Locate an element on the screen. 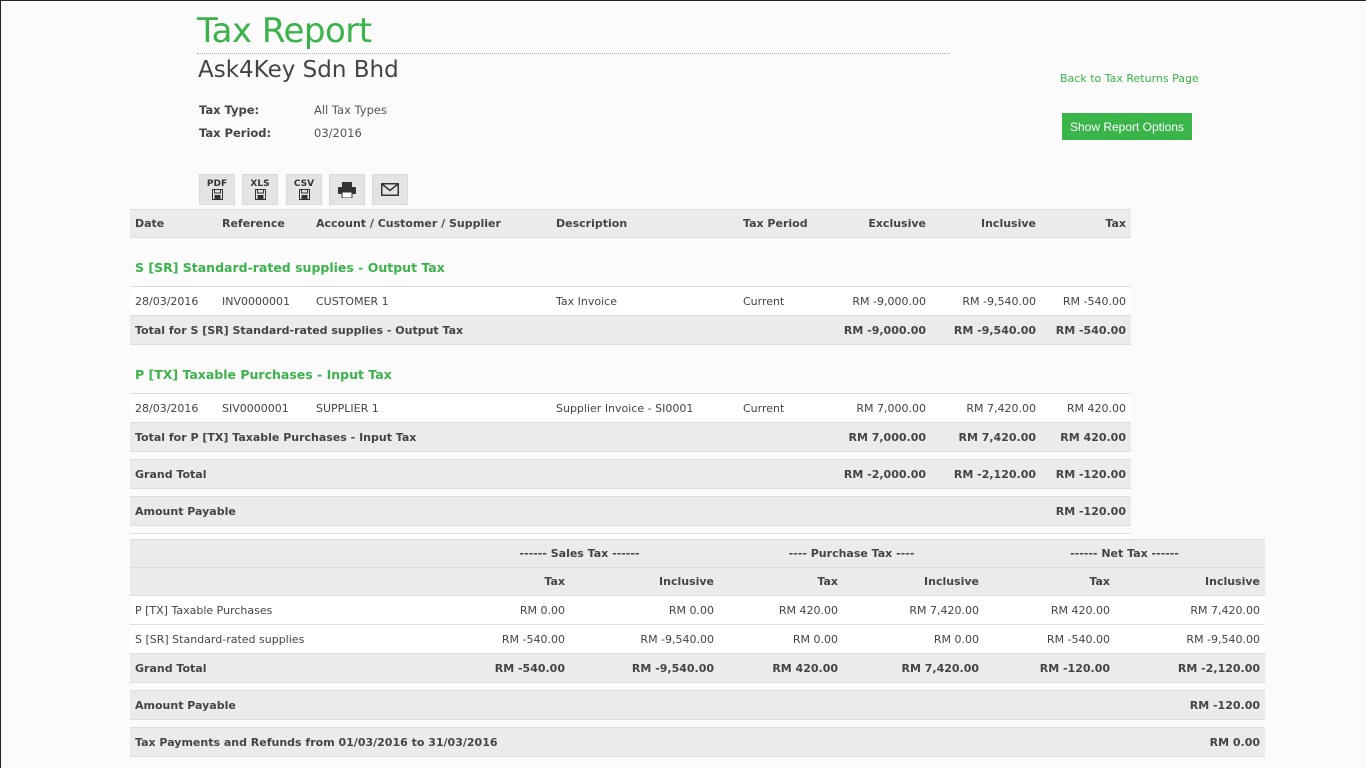 This screenshot has height=768, width=1366. amount-payable-label: Amount Payable is located at coordinates (585, 511).